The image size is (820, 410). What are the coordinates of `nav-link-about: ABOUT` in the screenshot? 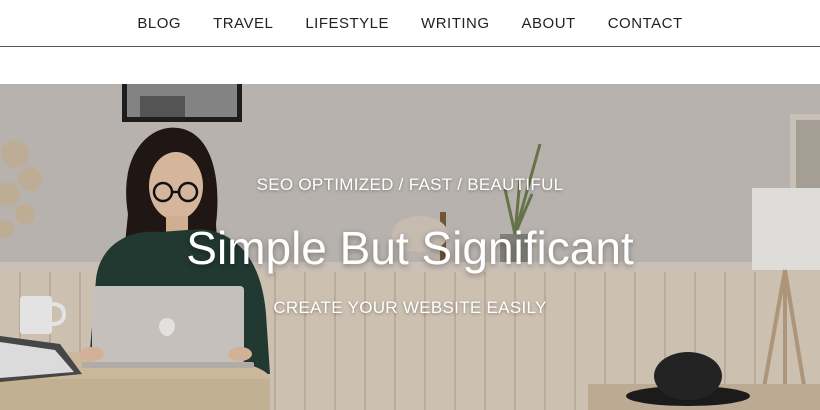 It's located at (549, 23).